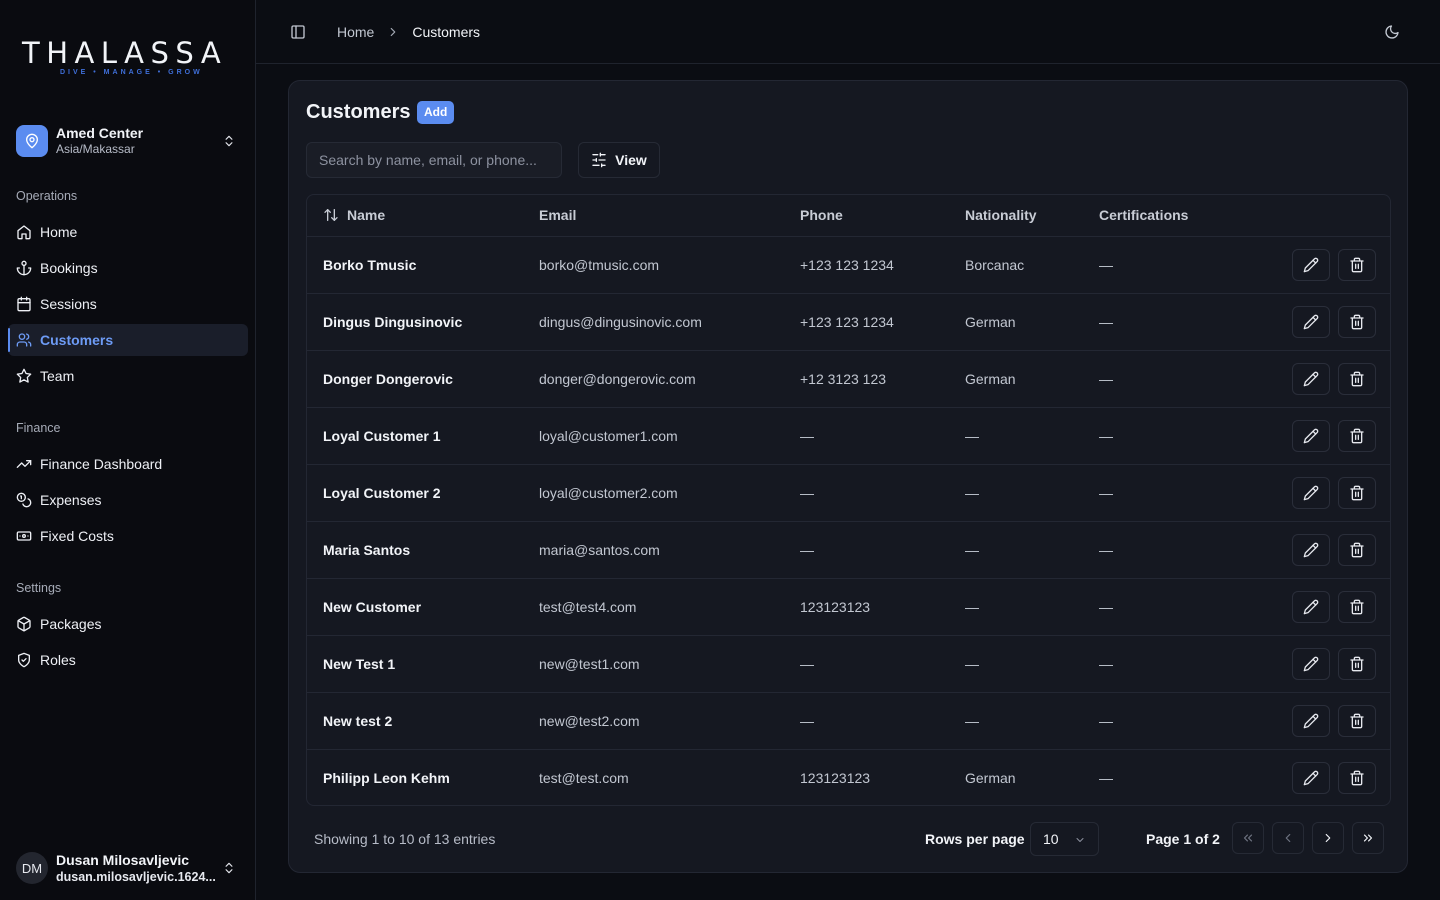  I want to click on sidebar-item-label: Home, so click(59, 232).